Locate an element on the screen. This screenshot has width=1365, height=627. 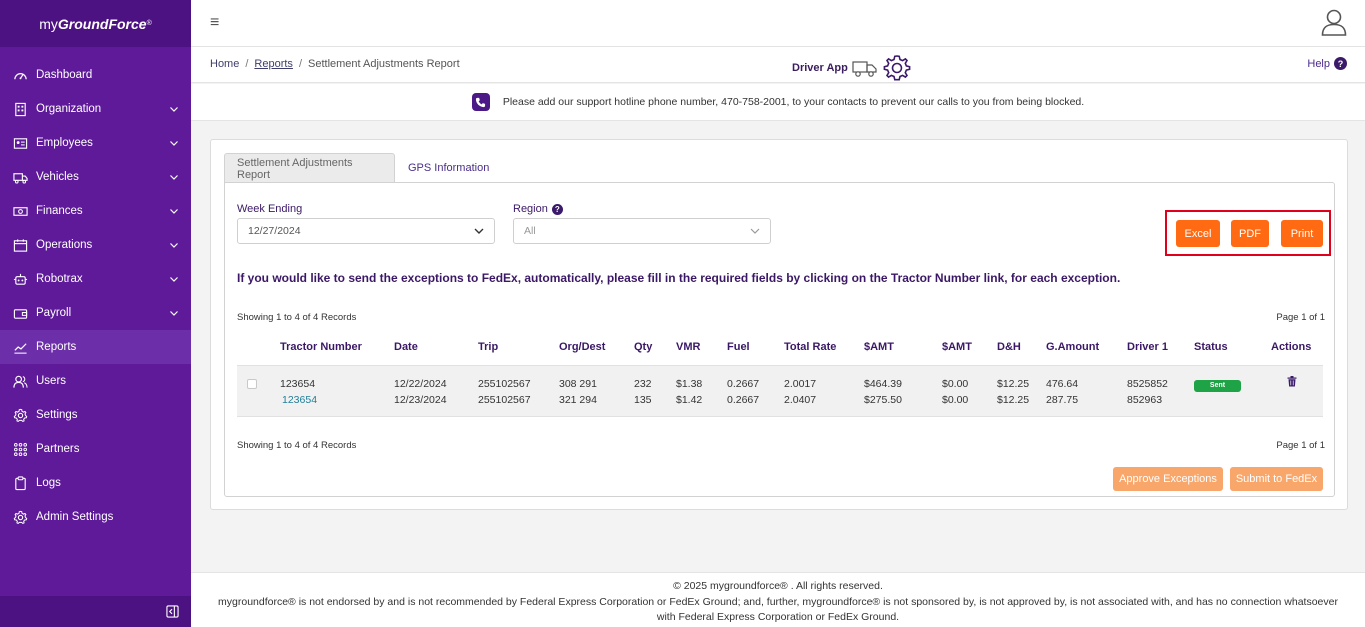
g-amount-cell: 476.64 is located at coordinates (1062, 383).